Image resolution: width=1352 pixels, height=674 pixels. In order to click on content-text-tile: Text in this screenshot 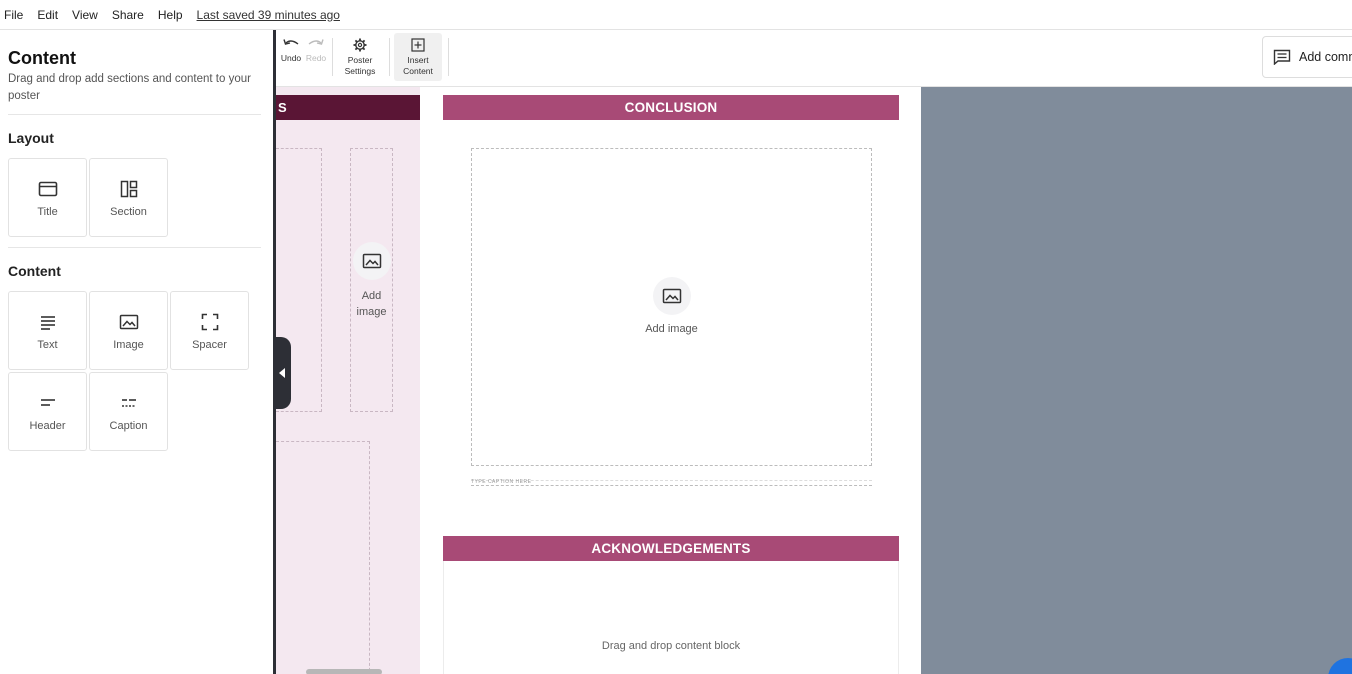, I will do `click(47, 330)`.